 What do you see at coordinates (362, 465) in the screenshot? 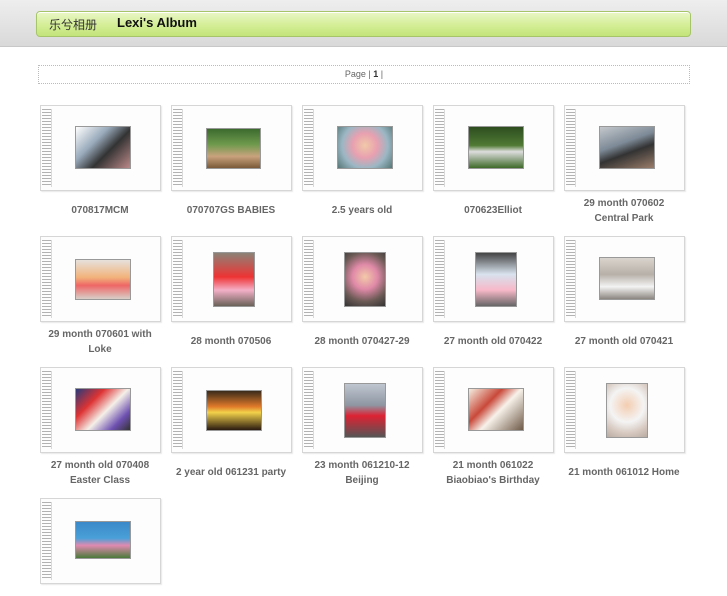
I see `album-caption-line1: 23 month 061210-12` at bounding box center [362, 465].